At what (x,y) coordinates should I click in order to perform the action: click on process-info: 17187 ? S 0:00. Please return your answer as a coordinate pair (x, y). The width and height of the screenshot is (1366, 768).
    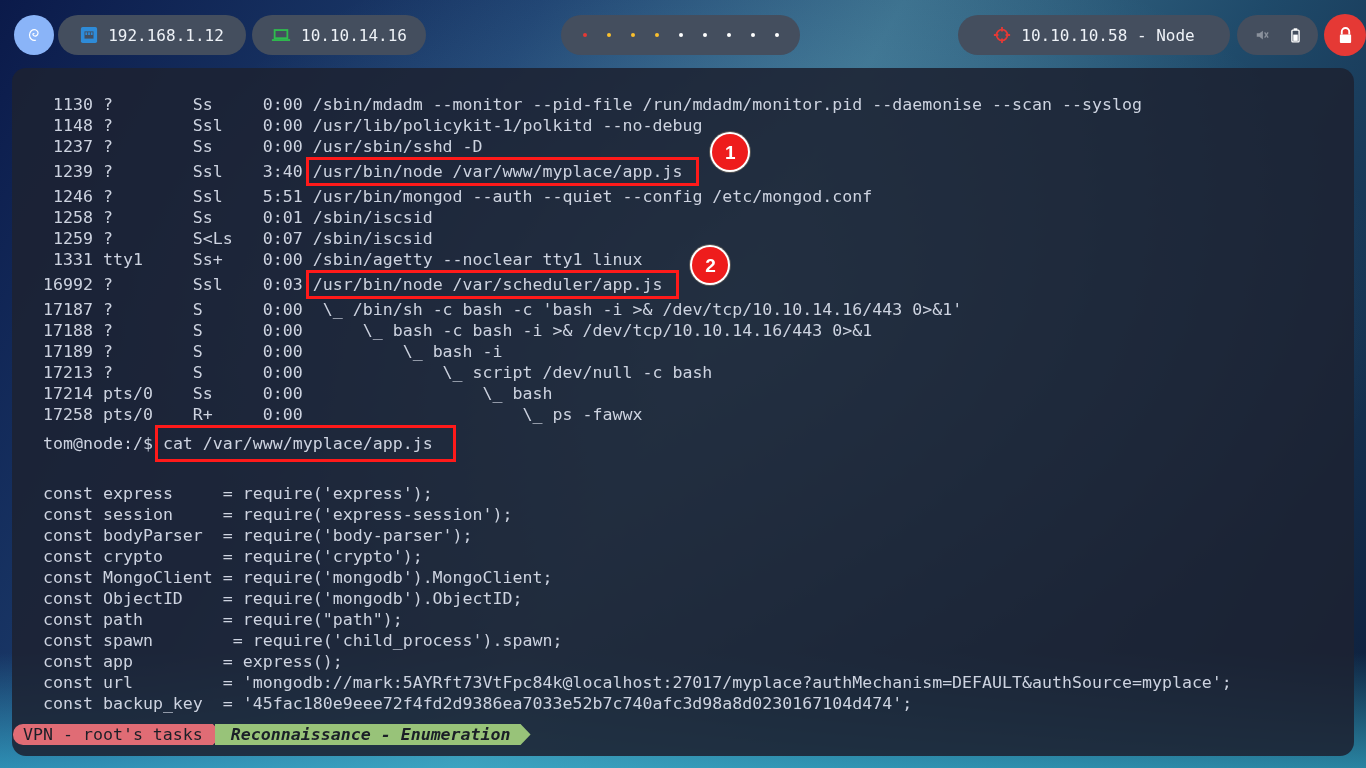
    Looking at the image, I should click on (173, 309).